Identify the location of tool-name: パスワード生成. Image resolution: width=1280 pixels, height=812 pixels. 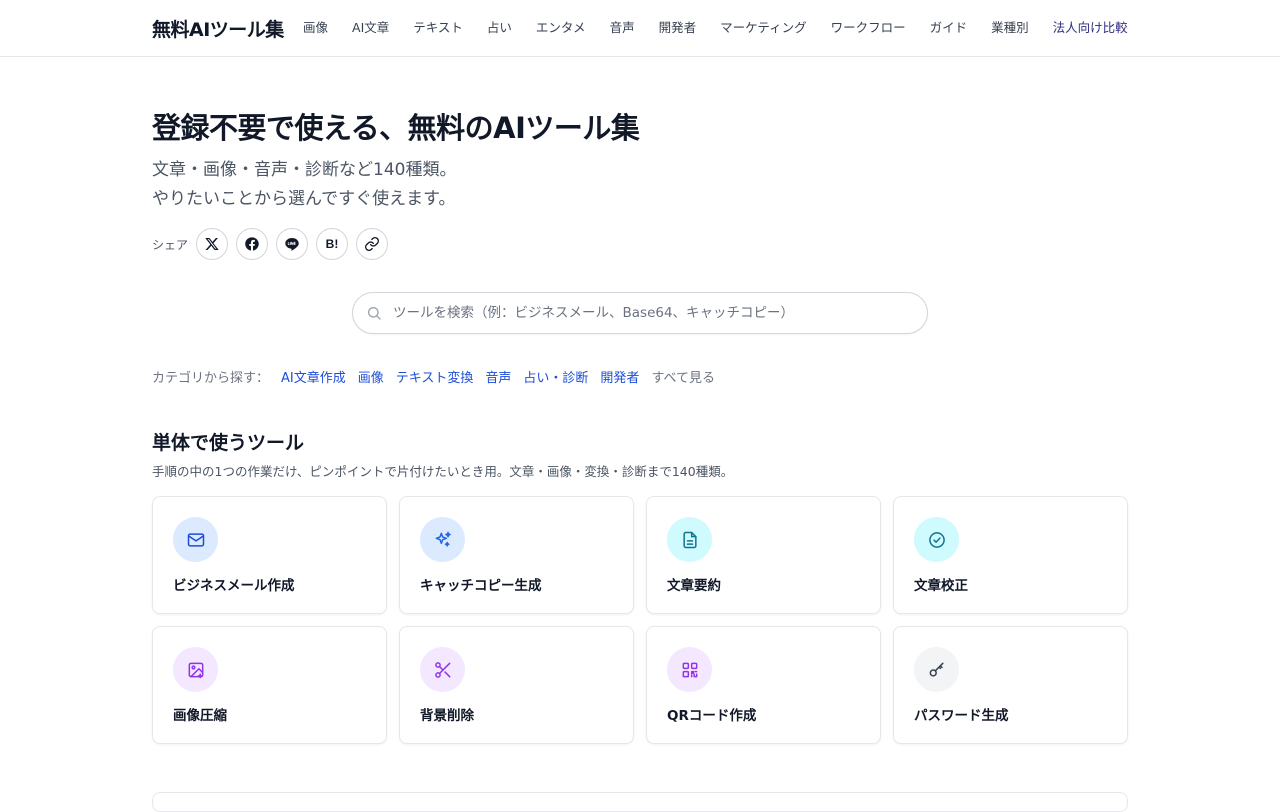
(961, 716).